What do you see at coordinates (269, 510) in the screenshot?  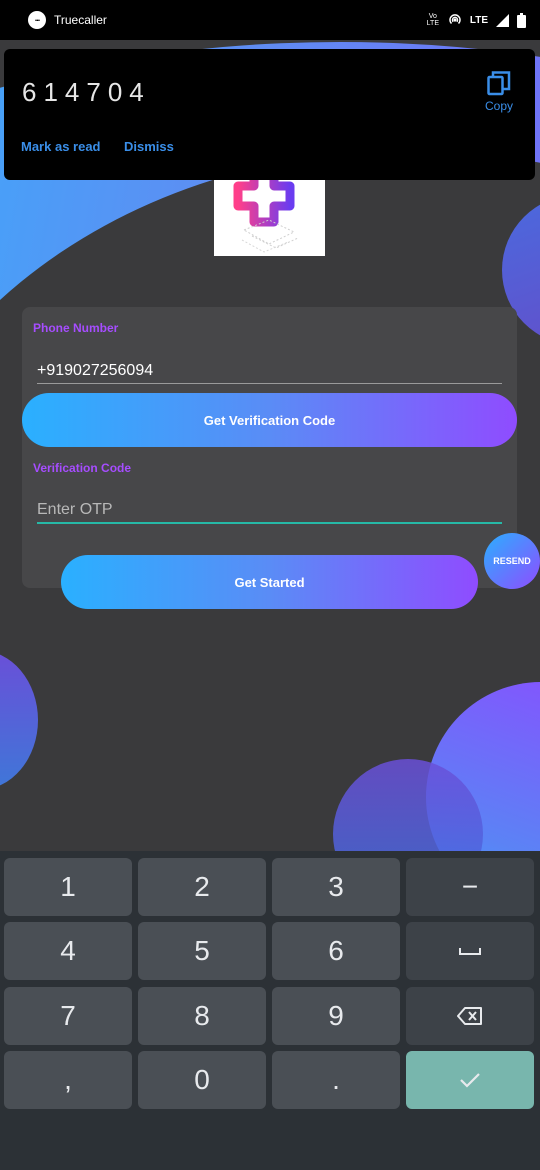 I see `otp-input` at bounding box center [269, 510].